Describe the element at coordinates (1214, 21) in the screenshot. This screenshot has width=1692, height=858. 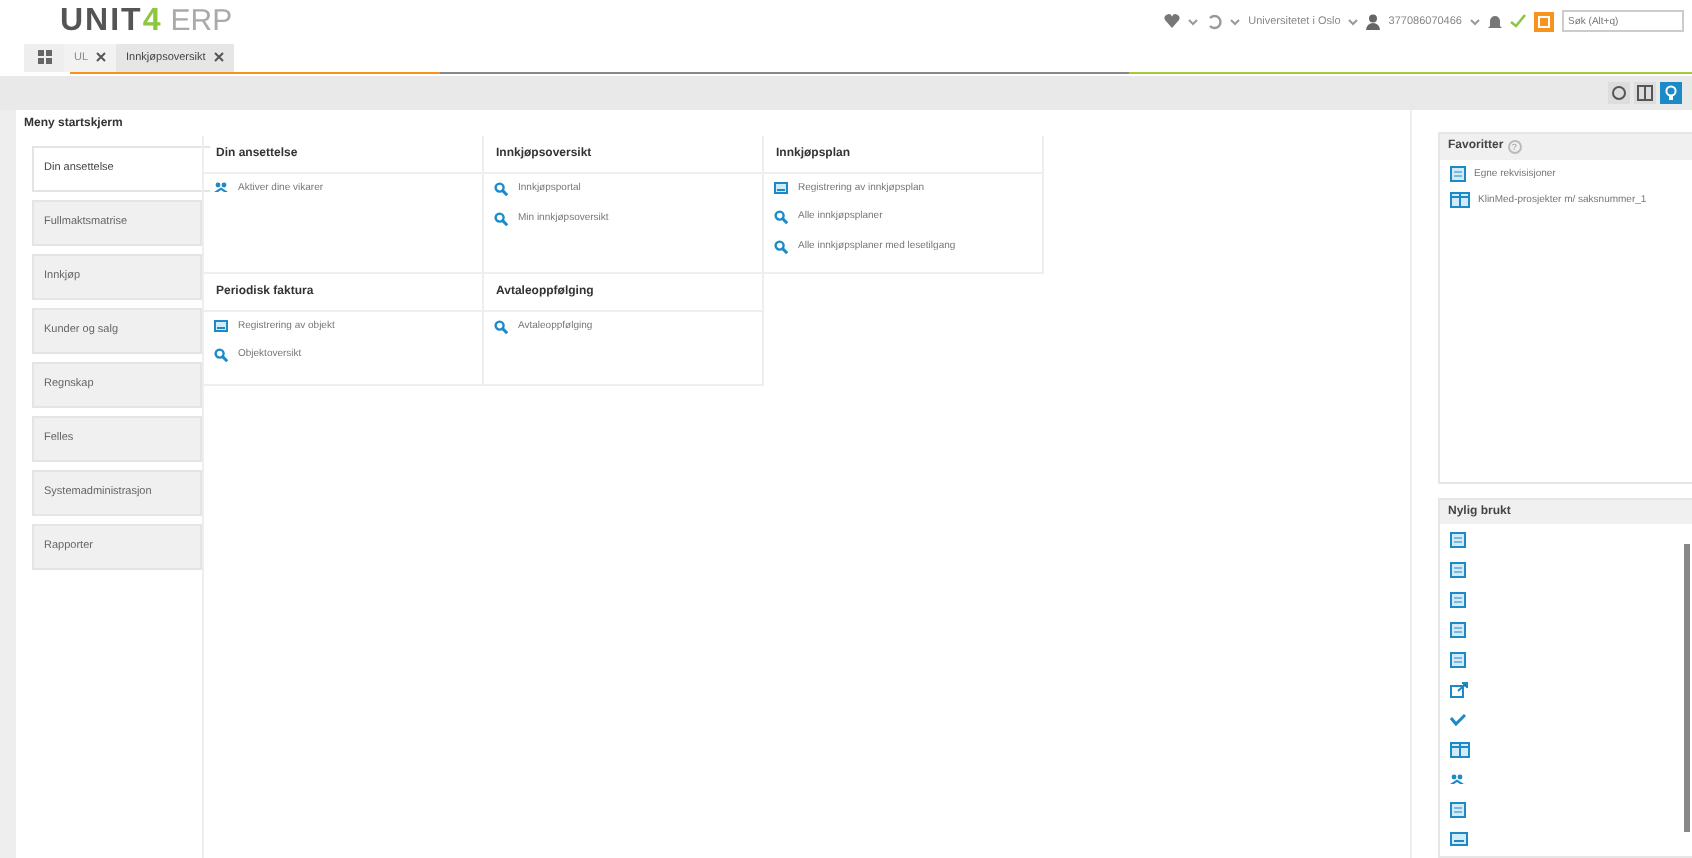
I see `history-icon` at that location.